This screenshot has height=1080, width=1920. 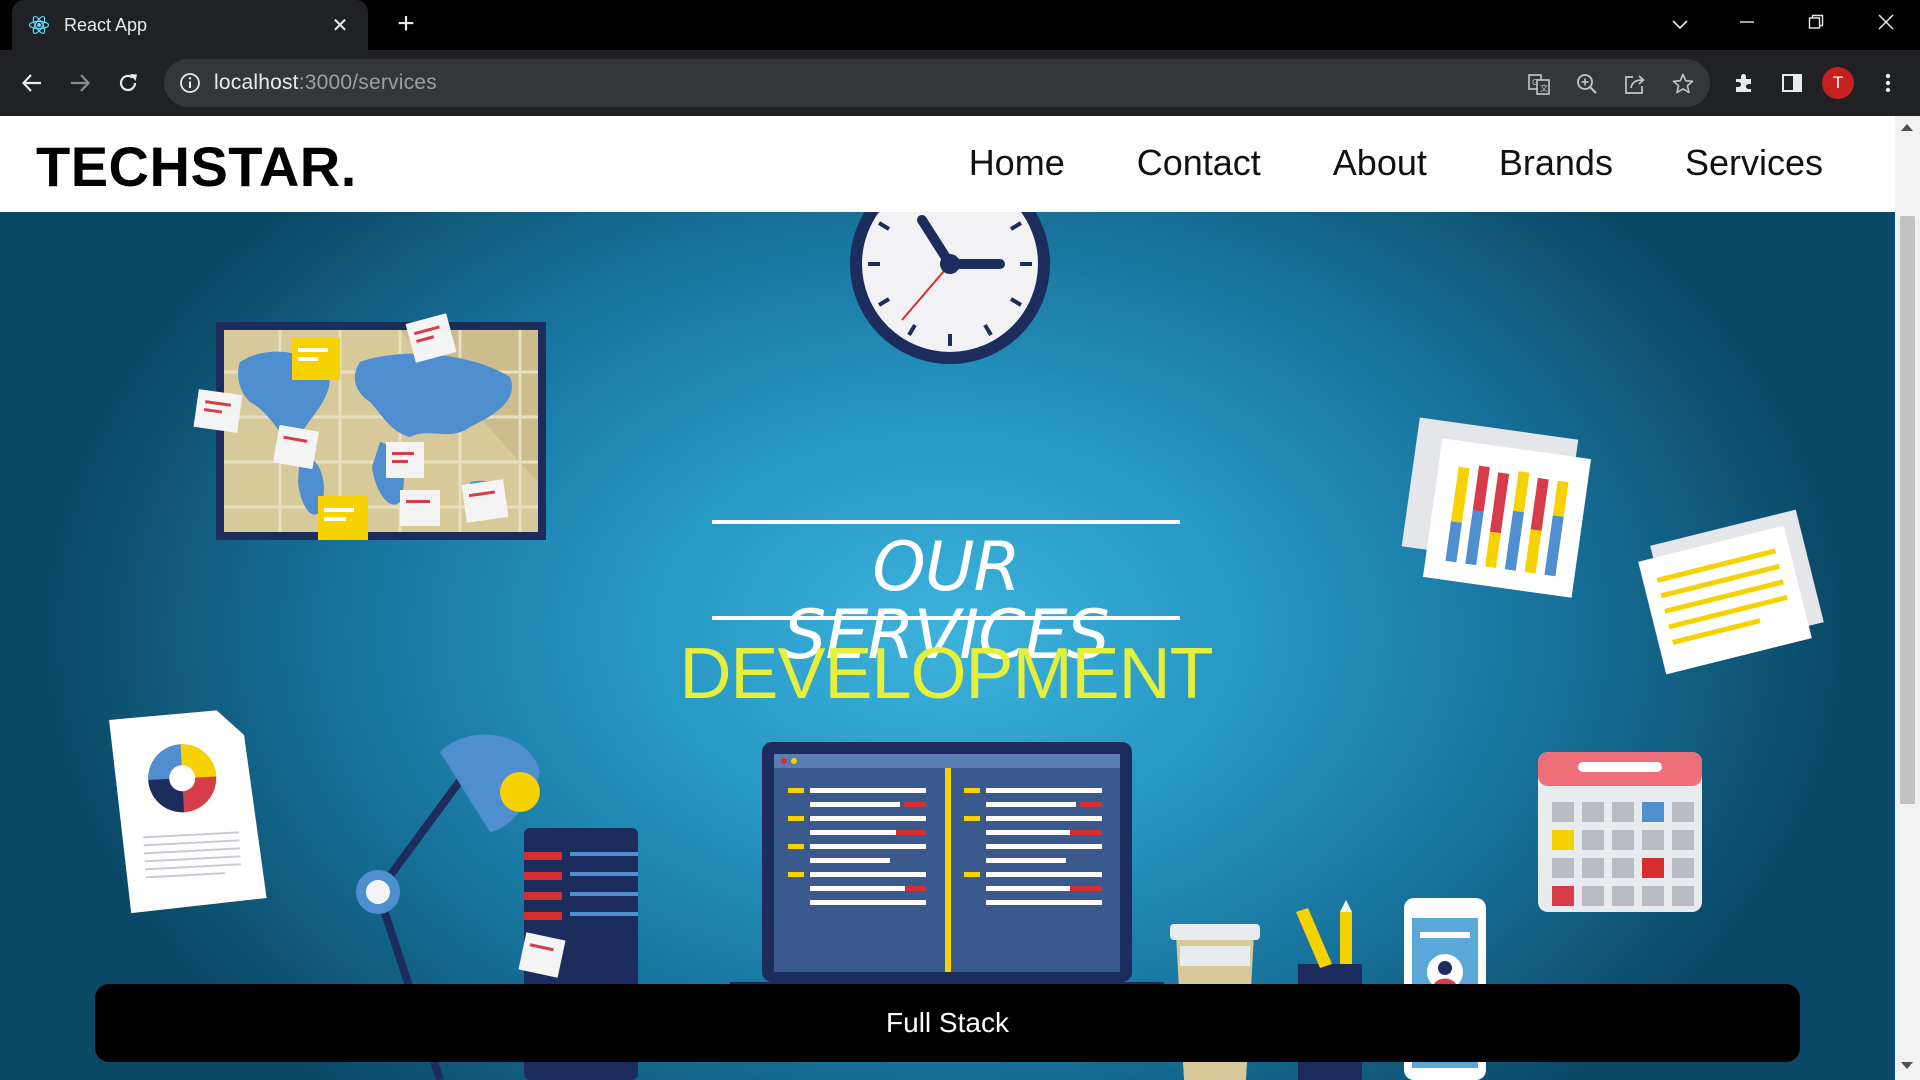 I want to click on hero-rule-bottom, so click(x=946, y=618).